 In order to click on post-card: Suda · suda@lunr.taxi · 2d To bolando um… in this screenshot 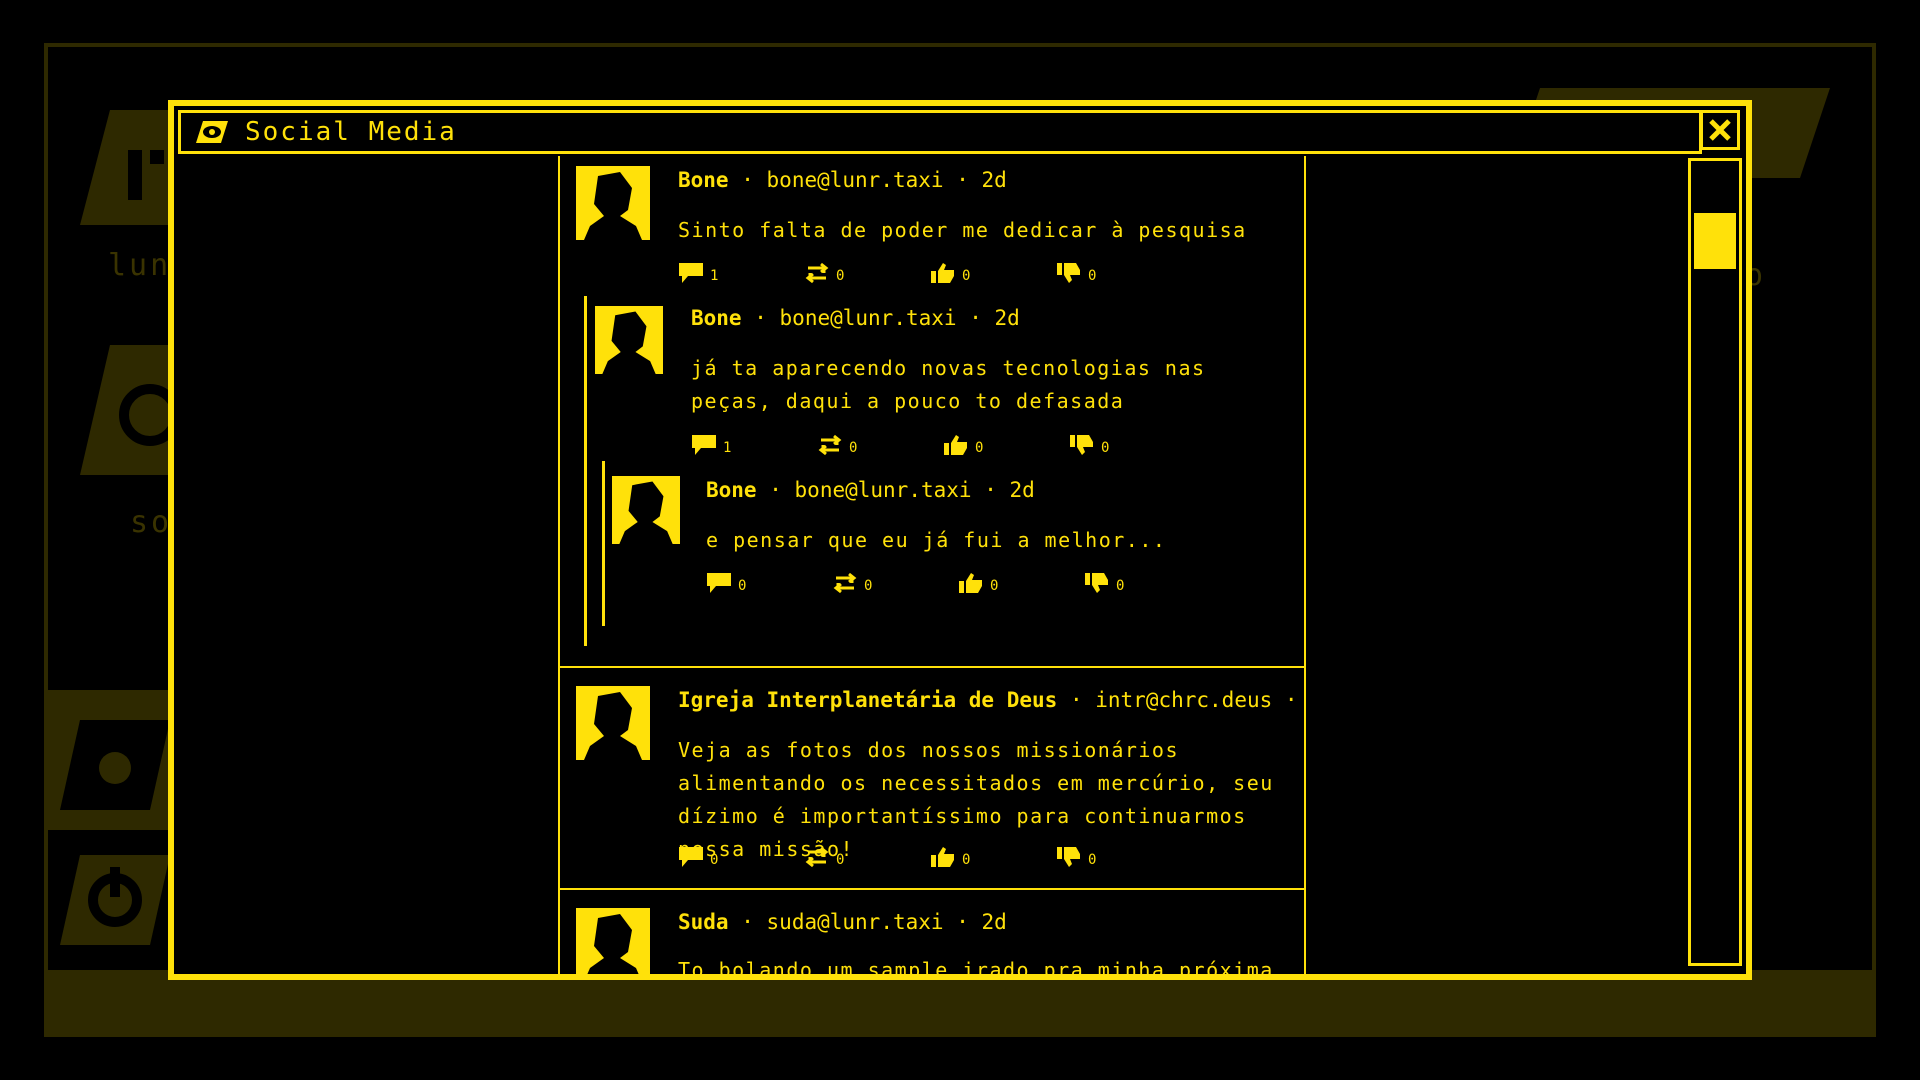, I will do `click(932, 932)`.